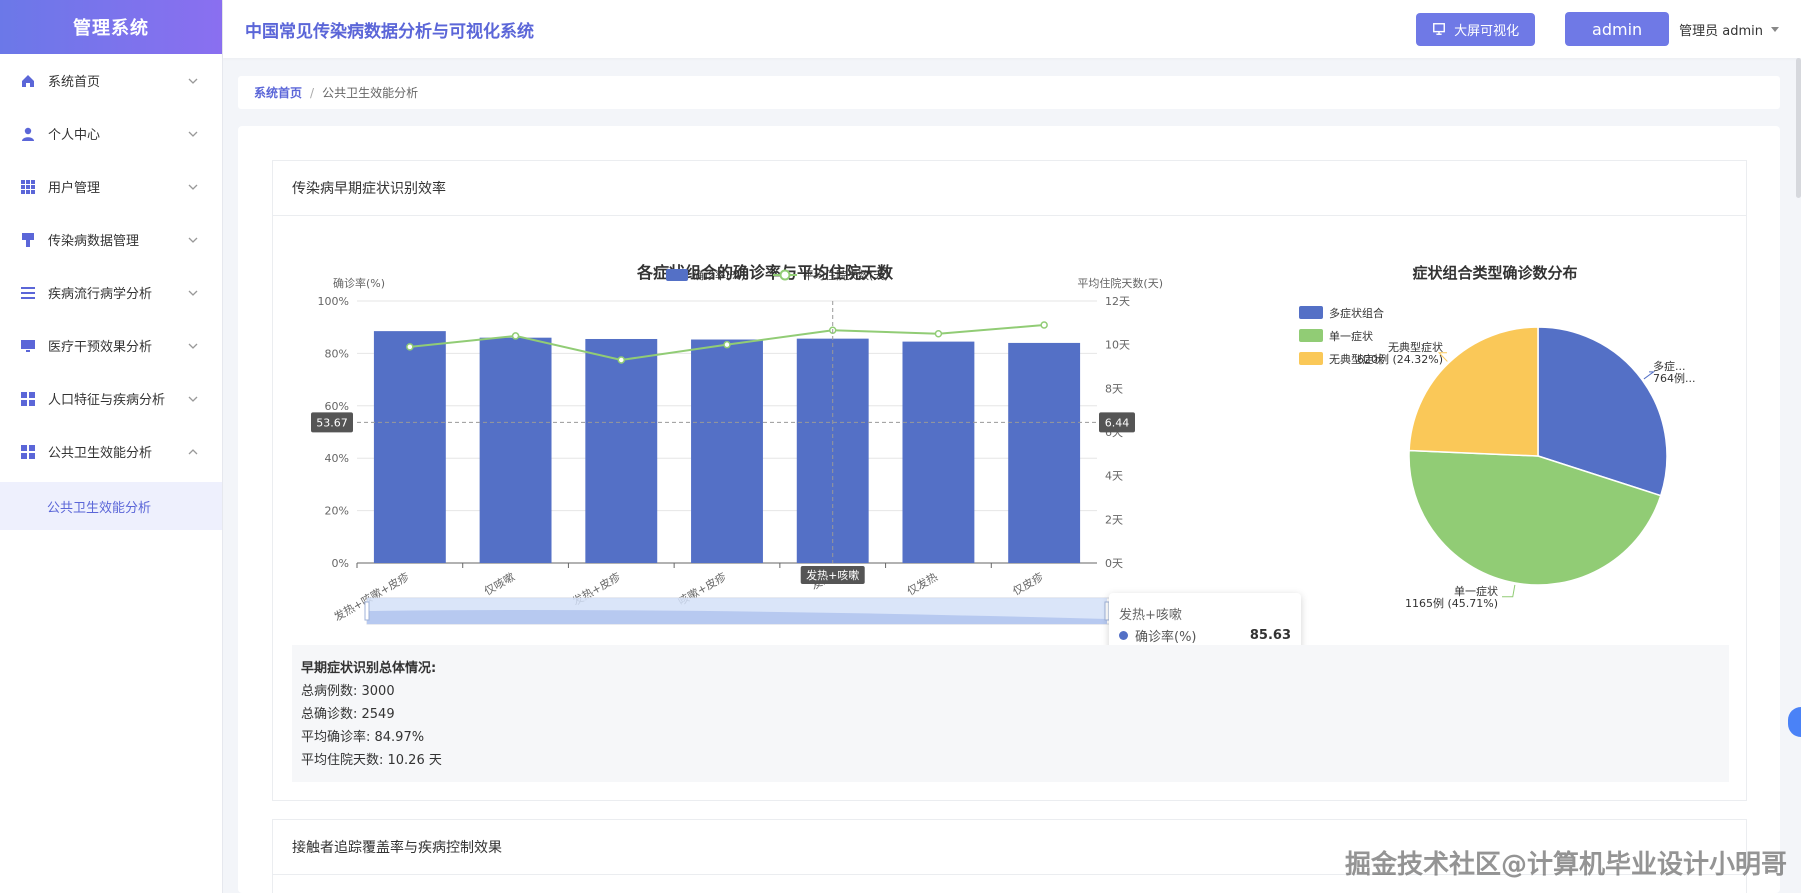 Image resolution: width=1801 pixels, height=893 pixels. I want to click on sidebar-item: 人口特征与疾病分析, so click(111, 398).